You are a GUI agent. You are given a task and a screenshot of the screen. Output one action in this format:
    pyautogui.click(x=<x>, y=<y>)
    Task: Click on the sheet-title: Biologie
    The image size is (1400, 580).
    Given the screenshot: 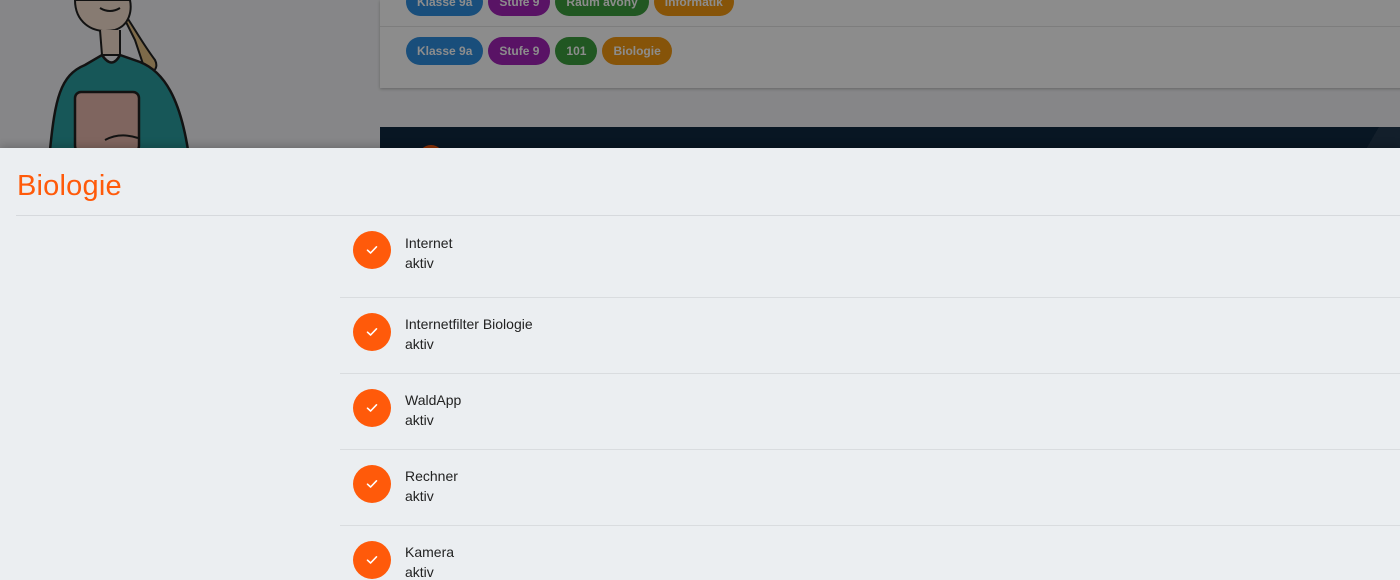 What is the action you would take?
    pyautogui.click(x=69, y=186)
    